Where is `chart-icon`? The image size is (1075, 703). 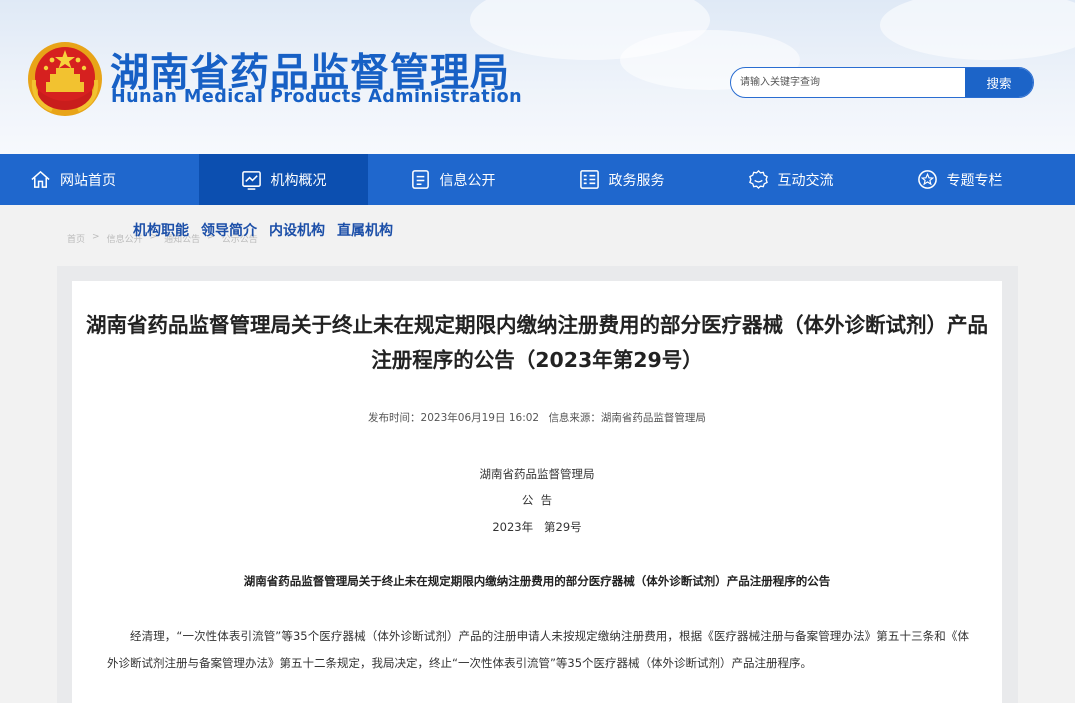 chart-icon is located at coordinates (251, 179).